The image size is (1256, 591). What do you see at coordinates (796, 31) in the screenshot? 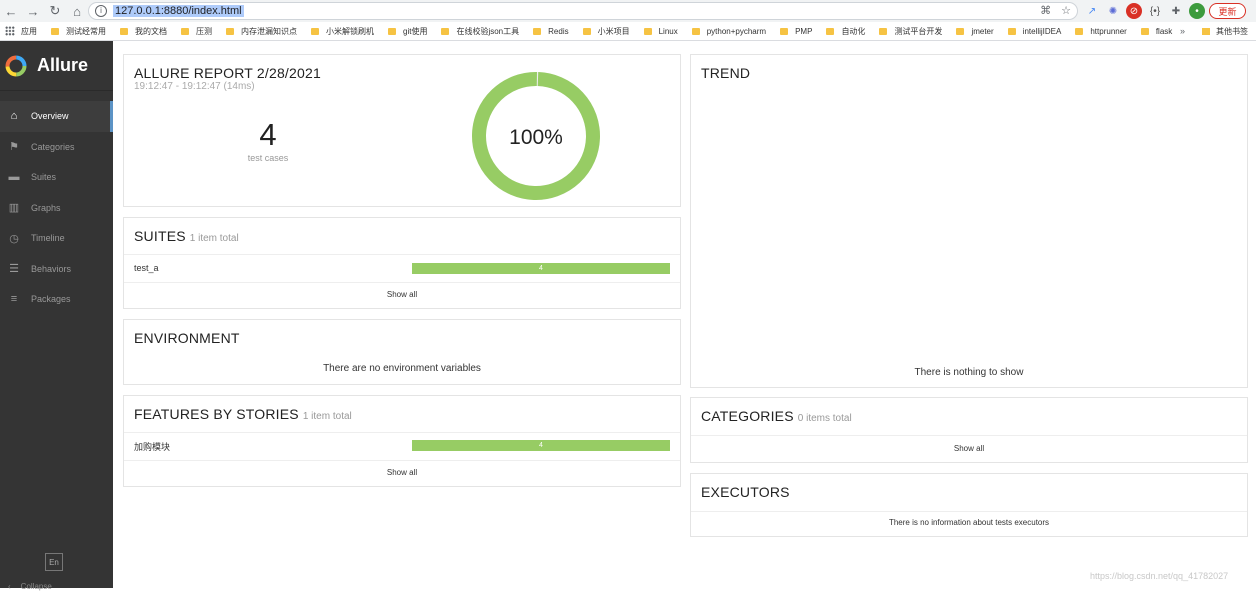
I see `bookmark-item: PMP` at bounding box center [796, 31].